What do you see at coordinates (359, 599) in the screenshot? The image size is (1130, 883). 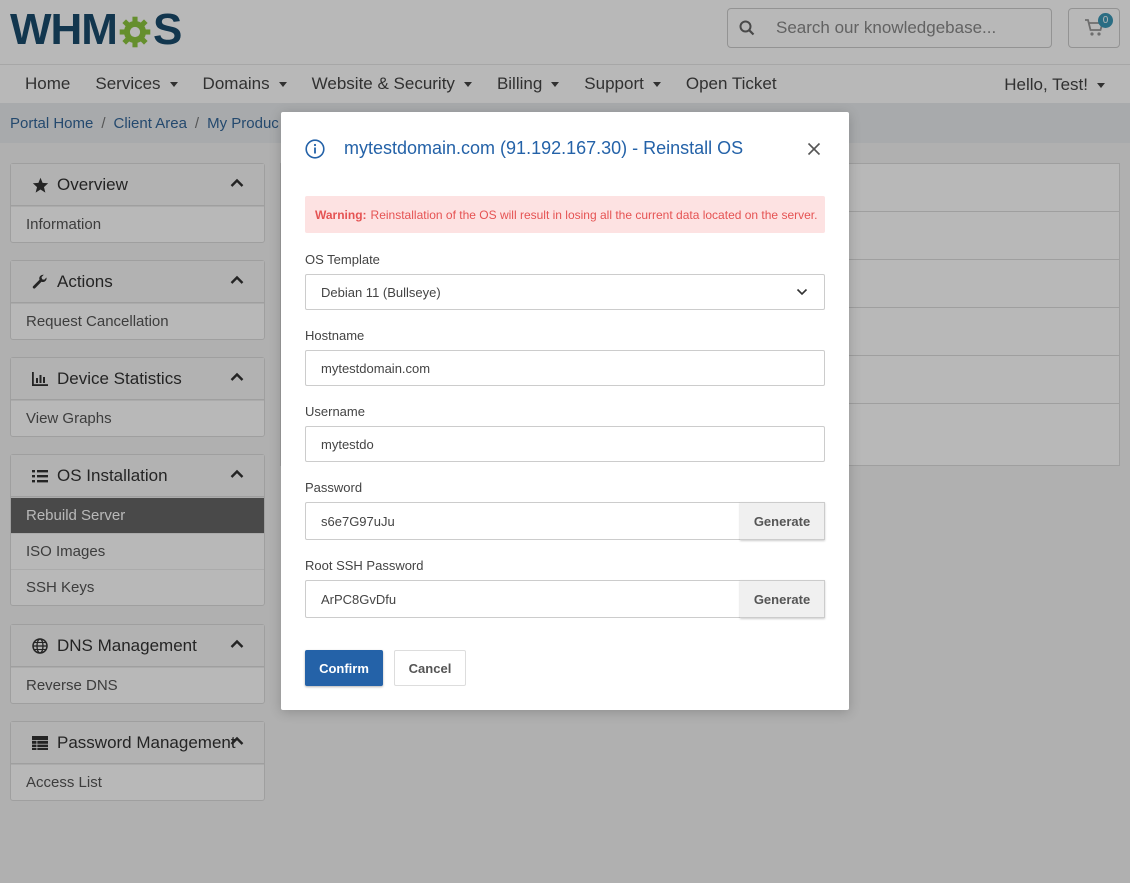 I see `root-ssh-password-value: ArPC8GvDfu` at bounding box center [359, 599].